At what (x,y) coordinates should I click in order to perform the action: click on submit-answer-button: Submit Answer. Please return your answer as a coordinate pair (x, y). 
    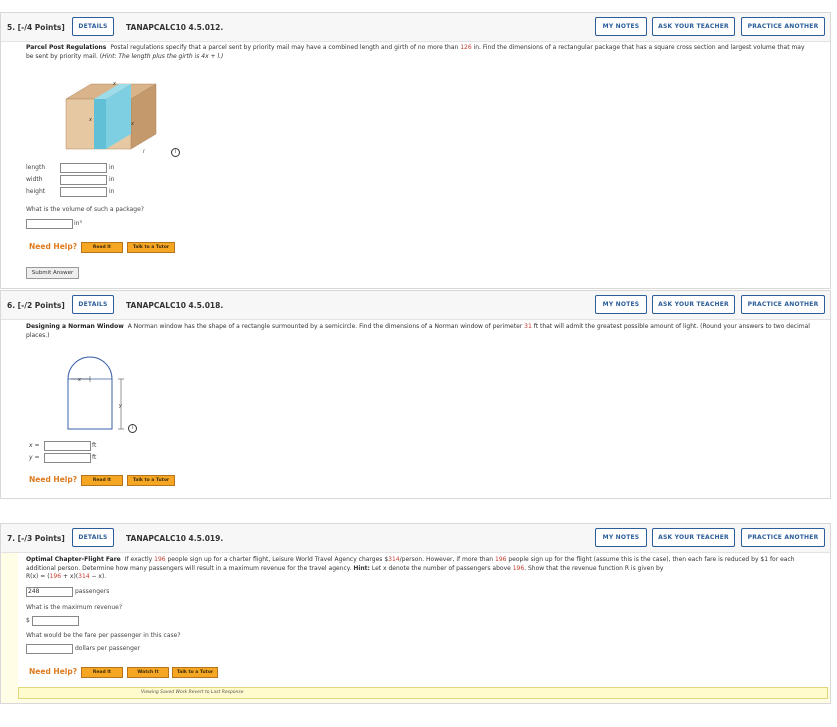
    Looking at the image, I should click on (52, 273).